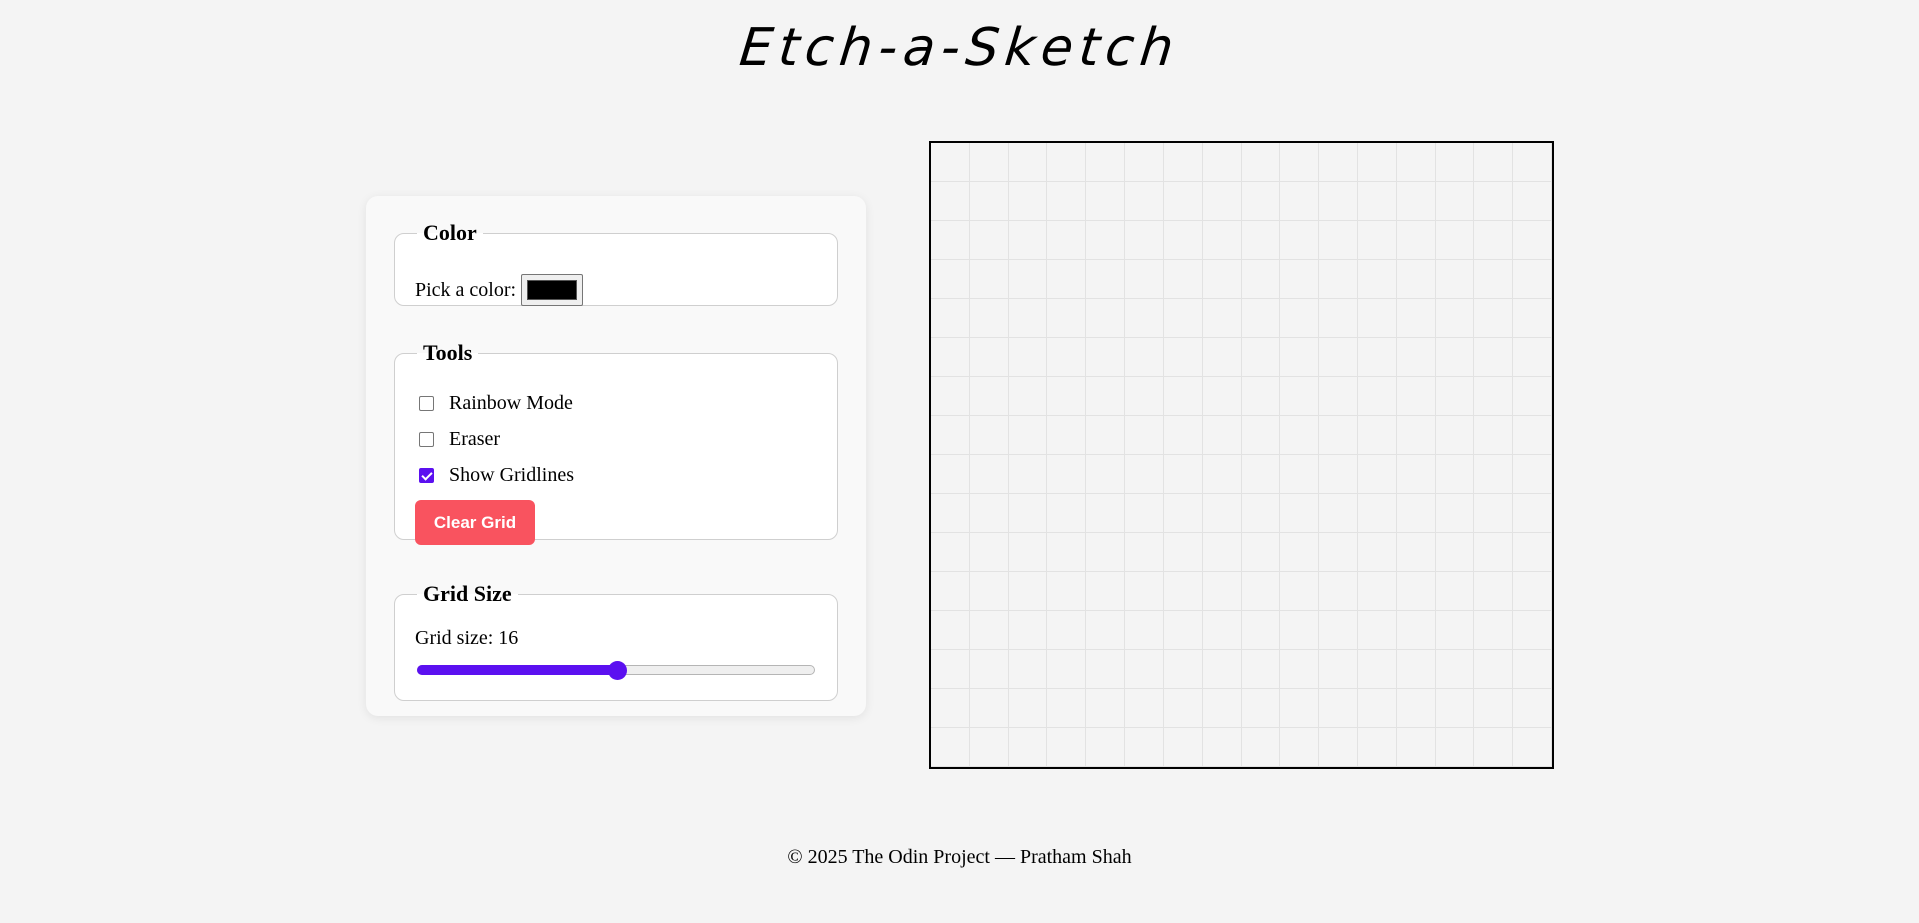 This screenshot has height=923, width=1919. Describe the element at coordinates (511, 403) in the screenshot. I see `rainbow-mode-label: Rainbow Mode` at that location.